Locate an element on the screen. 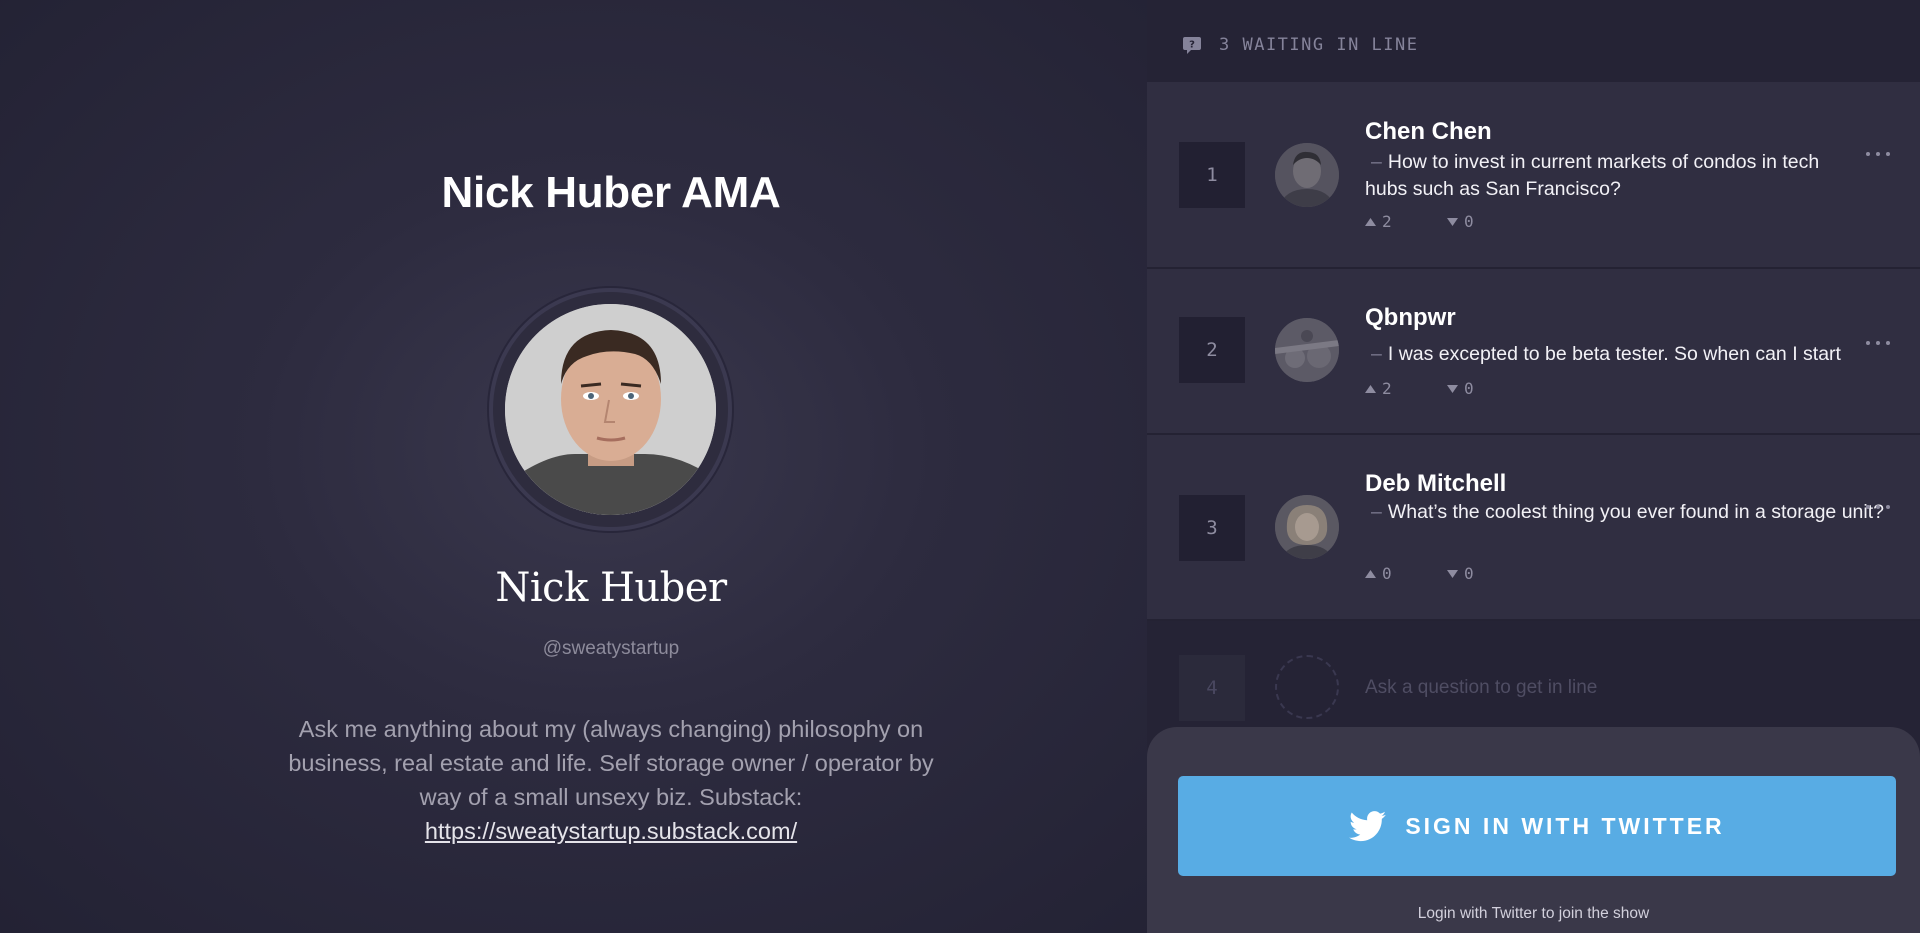 Image resolution: width=1920 pixels, height=933 pixels. host-avatar is located at coordinates (610, 409).